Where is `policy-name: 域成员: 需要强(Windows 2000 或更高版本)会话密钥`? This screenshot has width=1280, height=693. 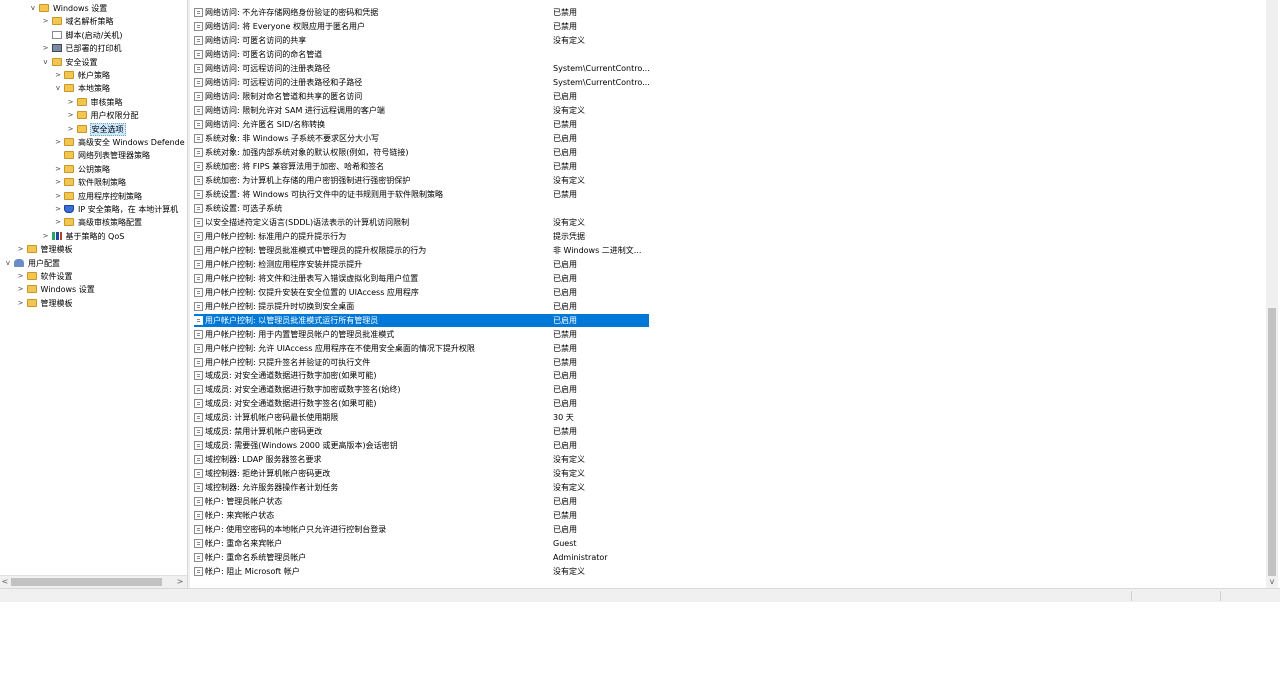
policy-name: 域成员: 需要强(Windows 2000 或更高版本)会话密钥 is located at coordinates (301, 446).